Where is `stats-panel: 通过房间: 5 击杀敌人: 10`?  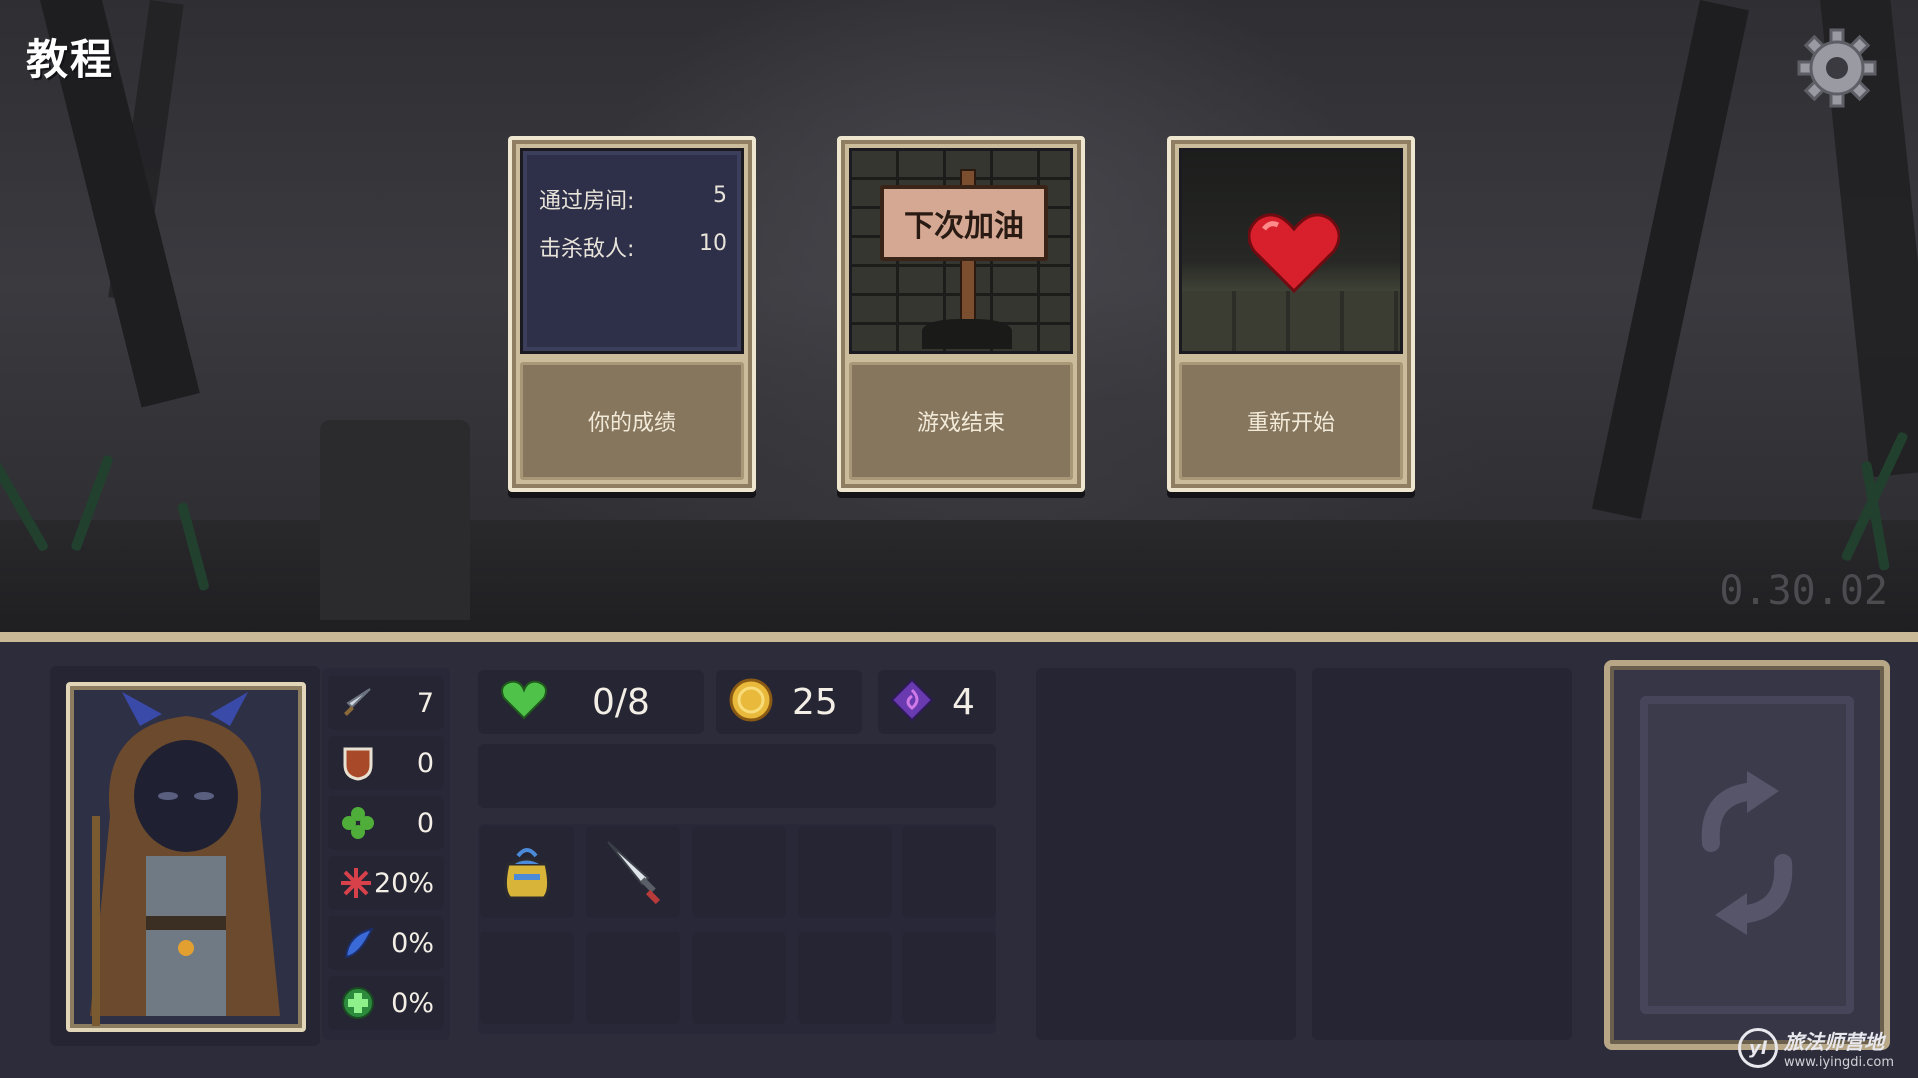 stats-panel: 通过房间: 5 击杀敌人: 10 is located at coordinates (632, 251).